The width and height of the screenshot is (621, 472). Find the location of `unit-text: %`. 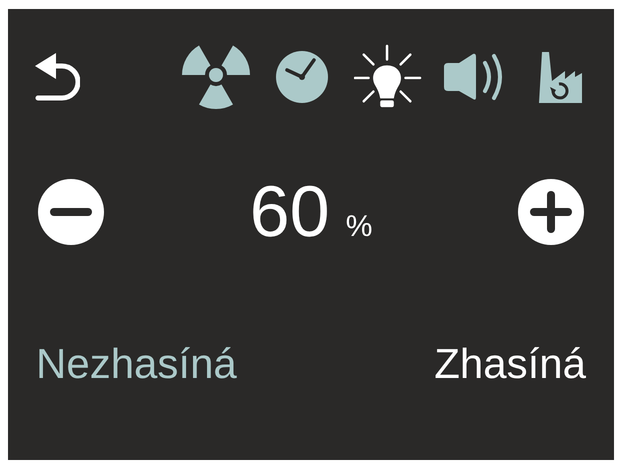

unit-text: % is located at coordinates (359, 227).